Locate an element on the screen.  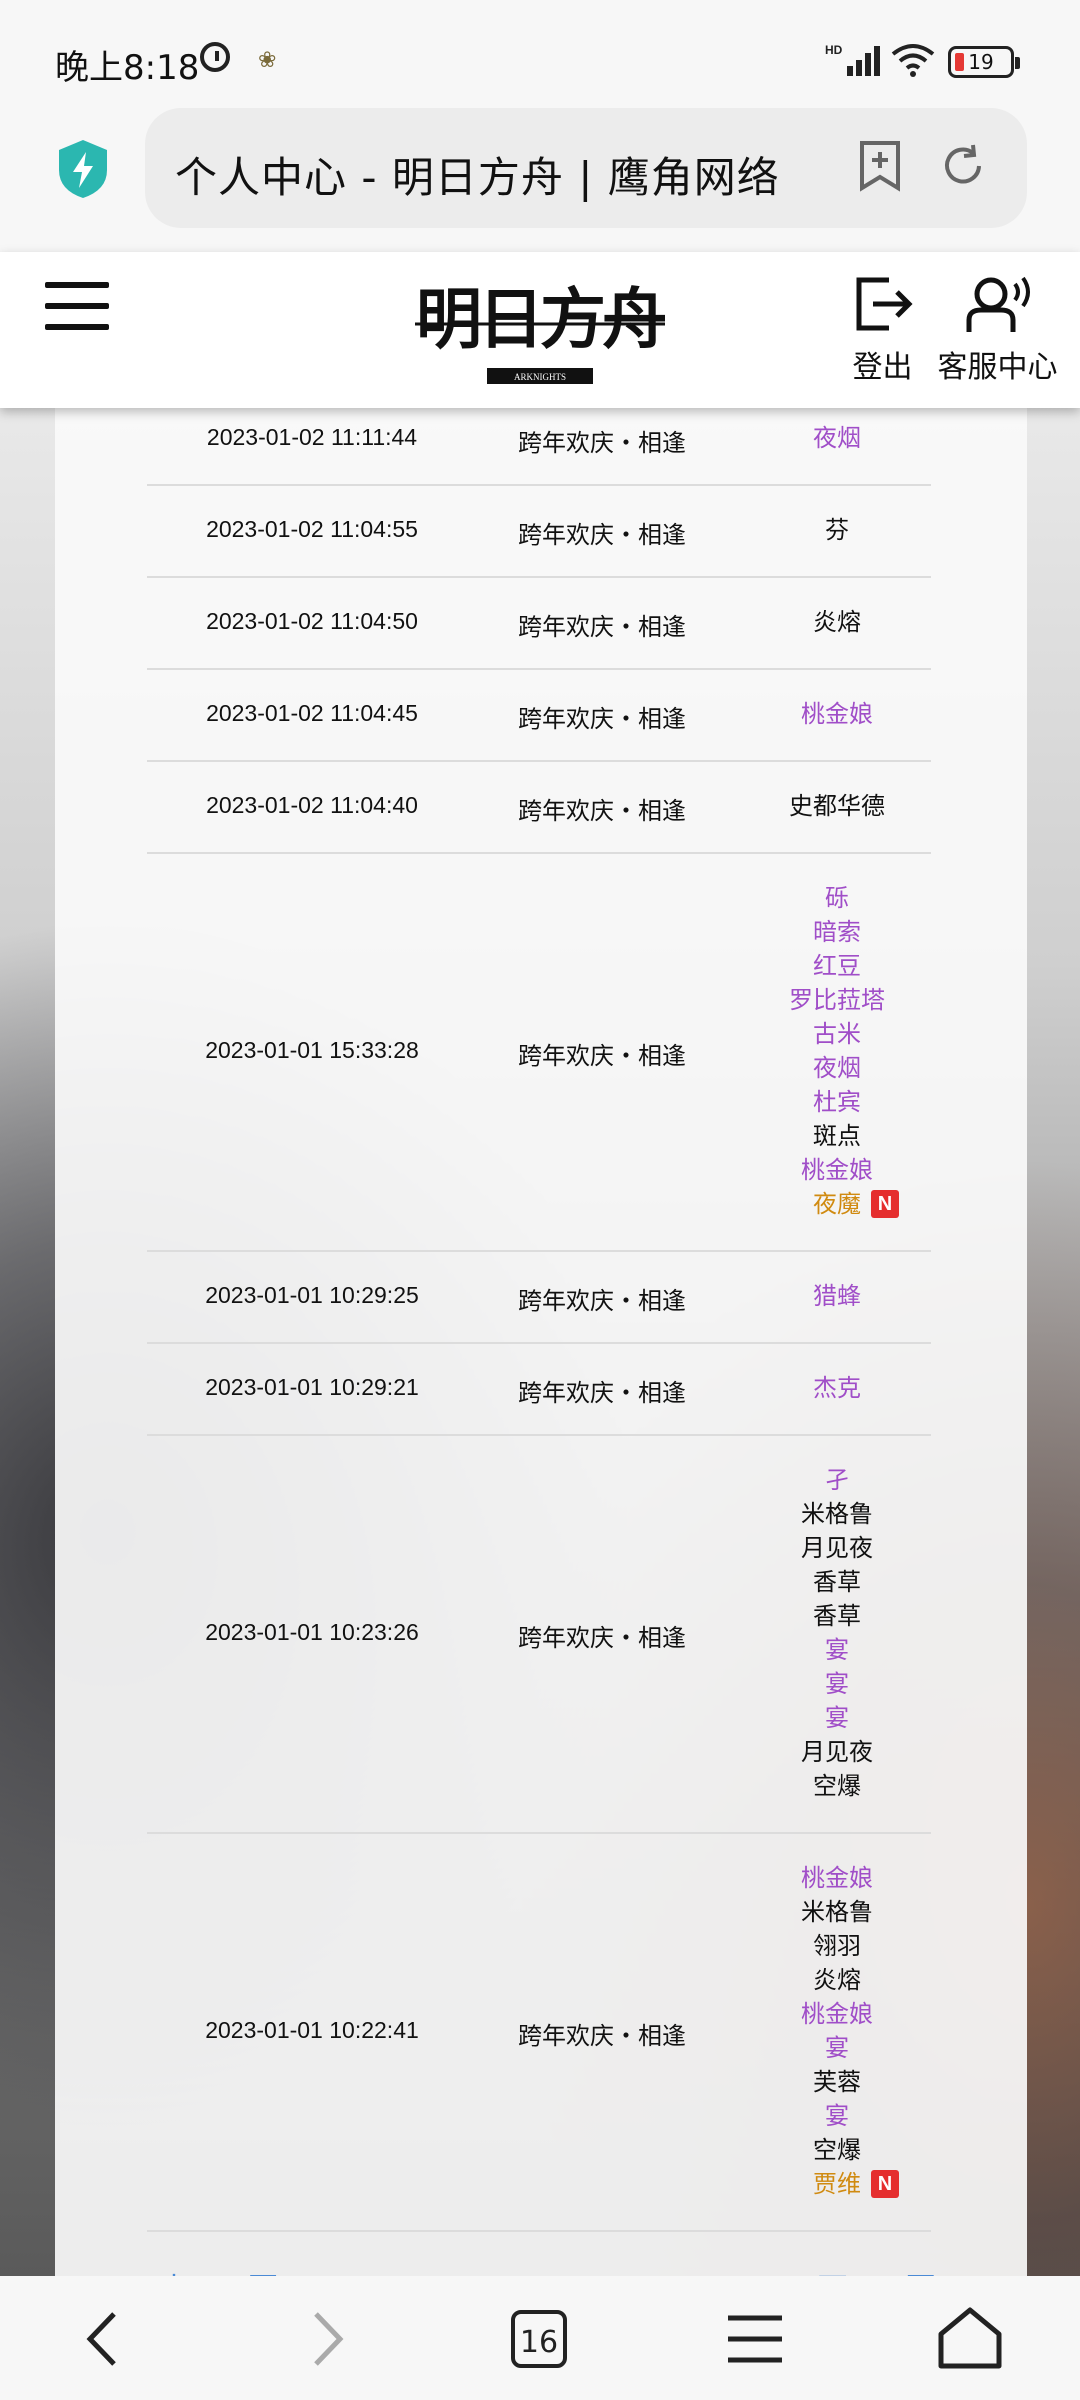
operator-name-text: 芬 is located at coordinates (837, 530).